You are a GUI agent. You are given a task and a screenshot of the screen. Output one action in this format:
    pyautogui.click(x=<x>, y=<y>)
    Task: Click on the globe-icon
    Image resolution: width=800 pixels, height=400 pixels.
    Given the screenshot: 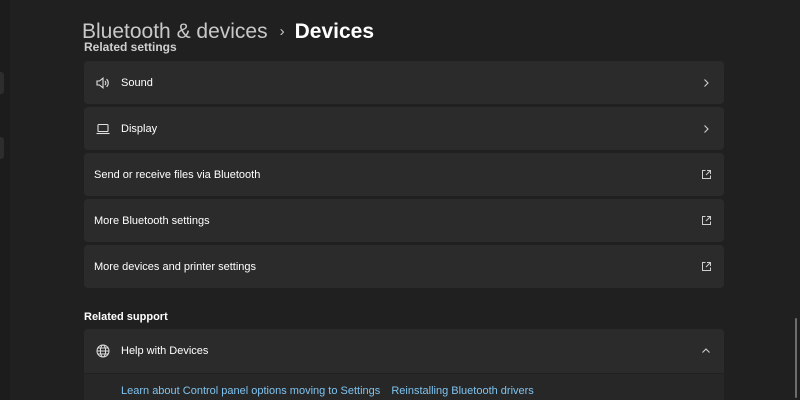 What is the action you would take?
    pyautogui.click(x=103, y=351)
    